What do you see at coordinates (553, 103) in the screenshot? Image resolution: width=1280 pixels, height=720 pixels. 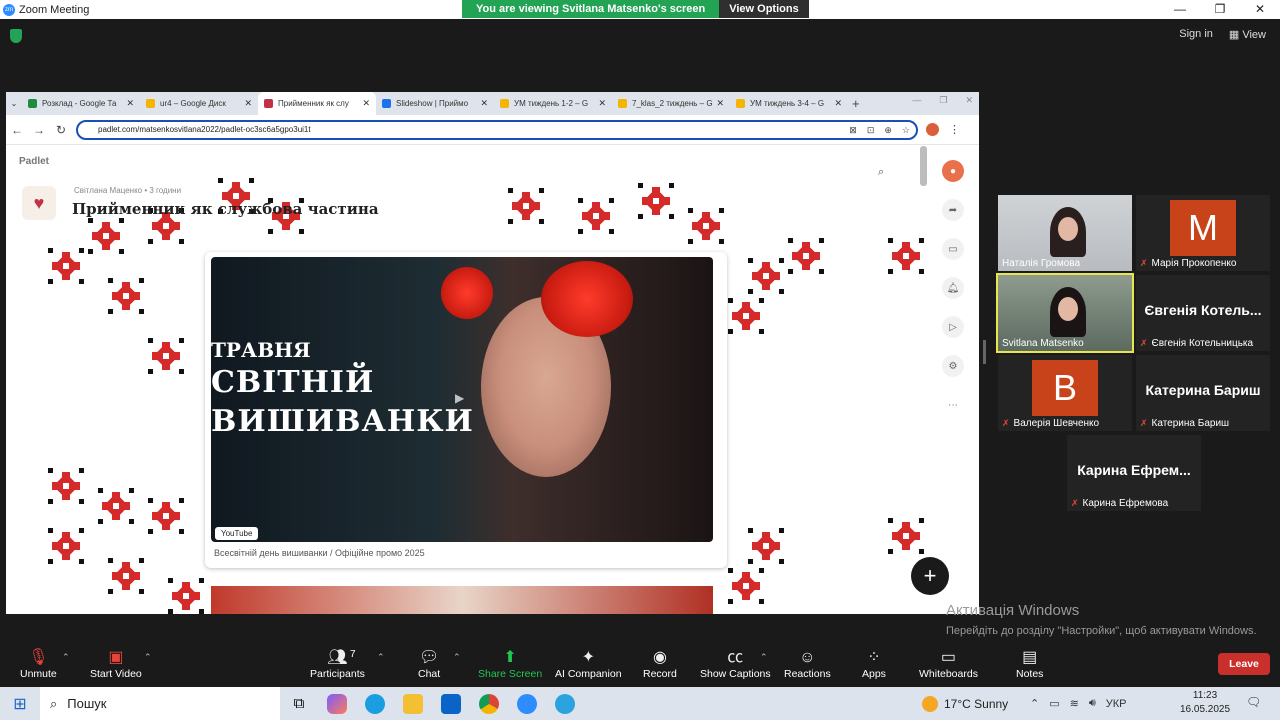 I see `browser-tab: УМ тиждень 1-2 – G ✕` at bounding box center [553, 103].